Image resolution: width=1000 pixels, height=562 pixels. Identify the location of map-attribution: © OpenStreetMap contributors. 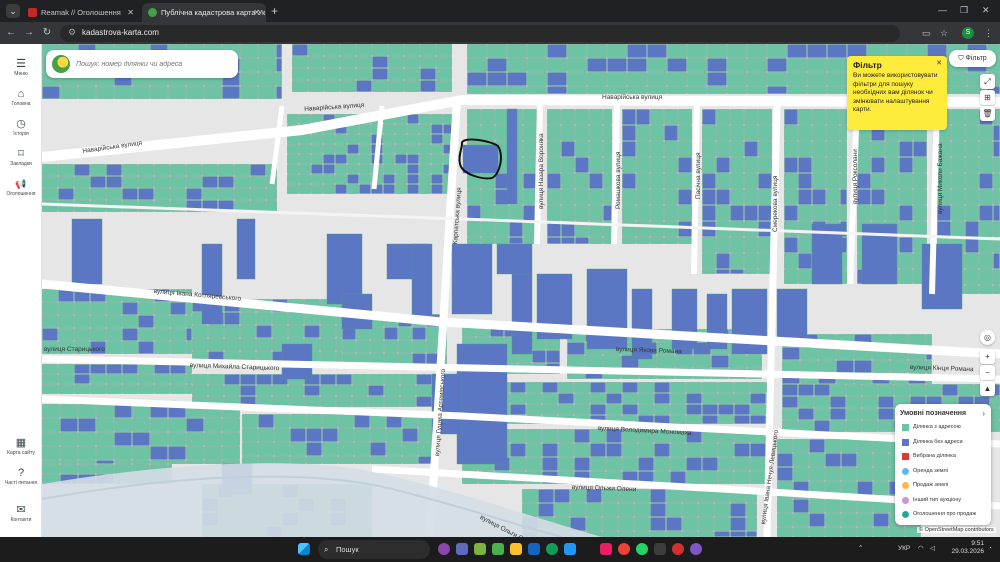
(956, 530).